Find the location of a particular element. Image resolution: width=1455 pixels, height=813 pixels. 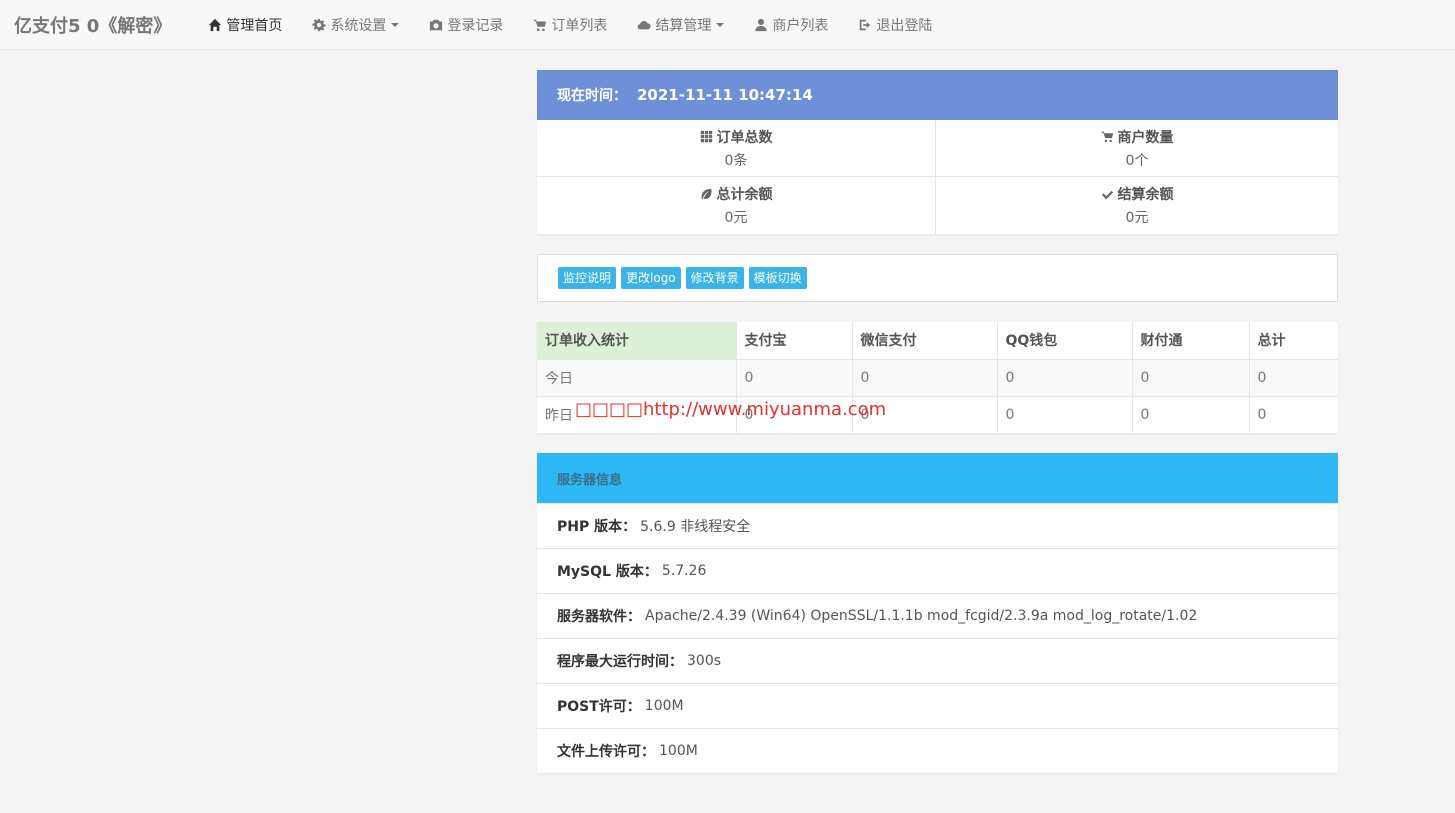

stats-grid: 订单总数 0条 商户数量 0个 总计余额 0元 结算余额 0元 is located at coordinates (937, 177).